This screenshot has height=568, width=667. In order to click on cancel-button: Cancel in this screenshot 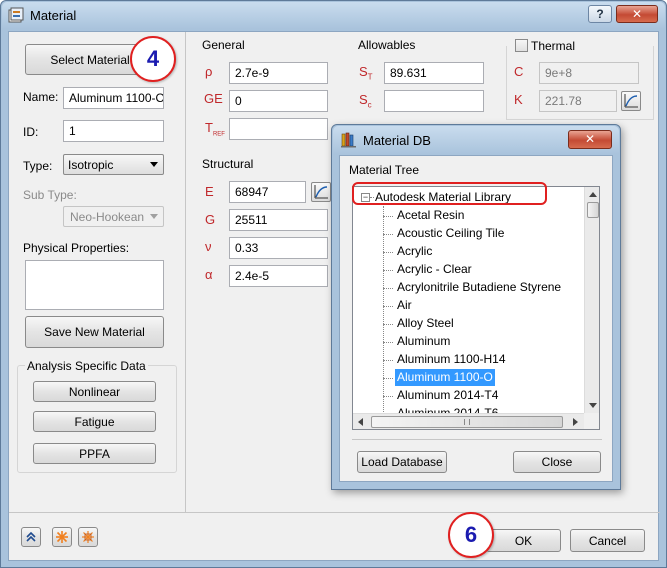, I will do `click(607, 540)`.